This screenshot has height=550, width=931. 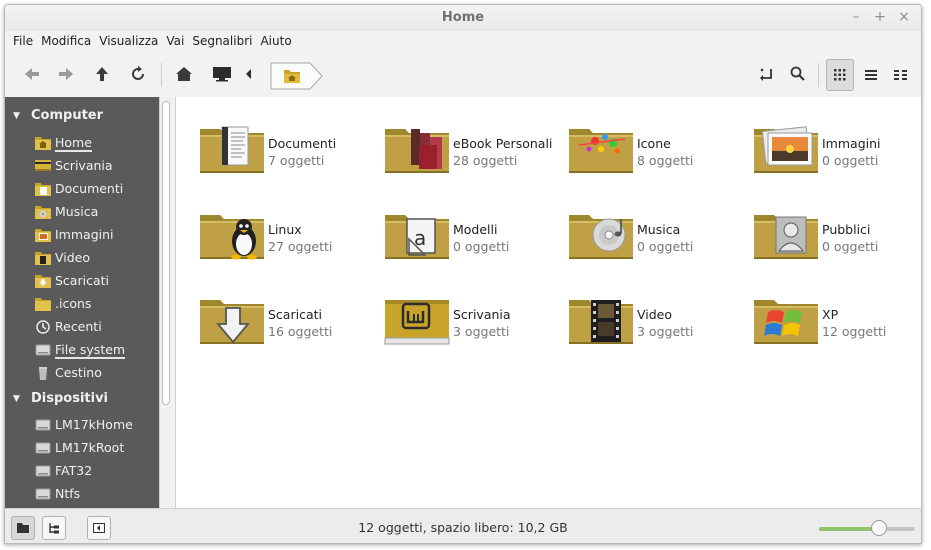 I want to click on breadcrumb-home, so click(x=297, y=76).